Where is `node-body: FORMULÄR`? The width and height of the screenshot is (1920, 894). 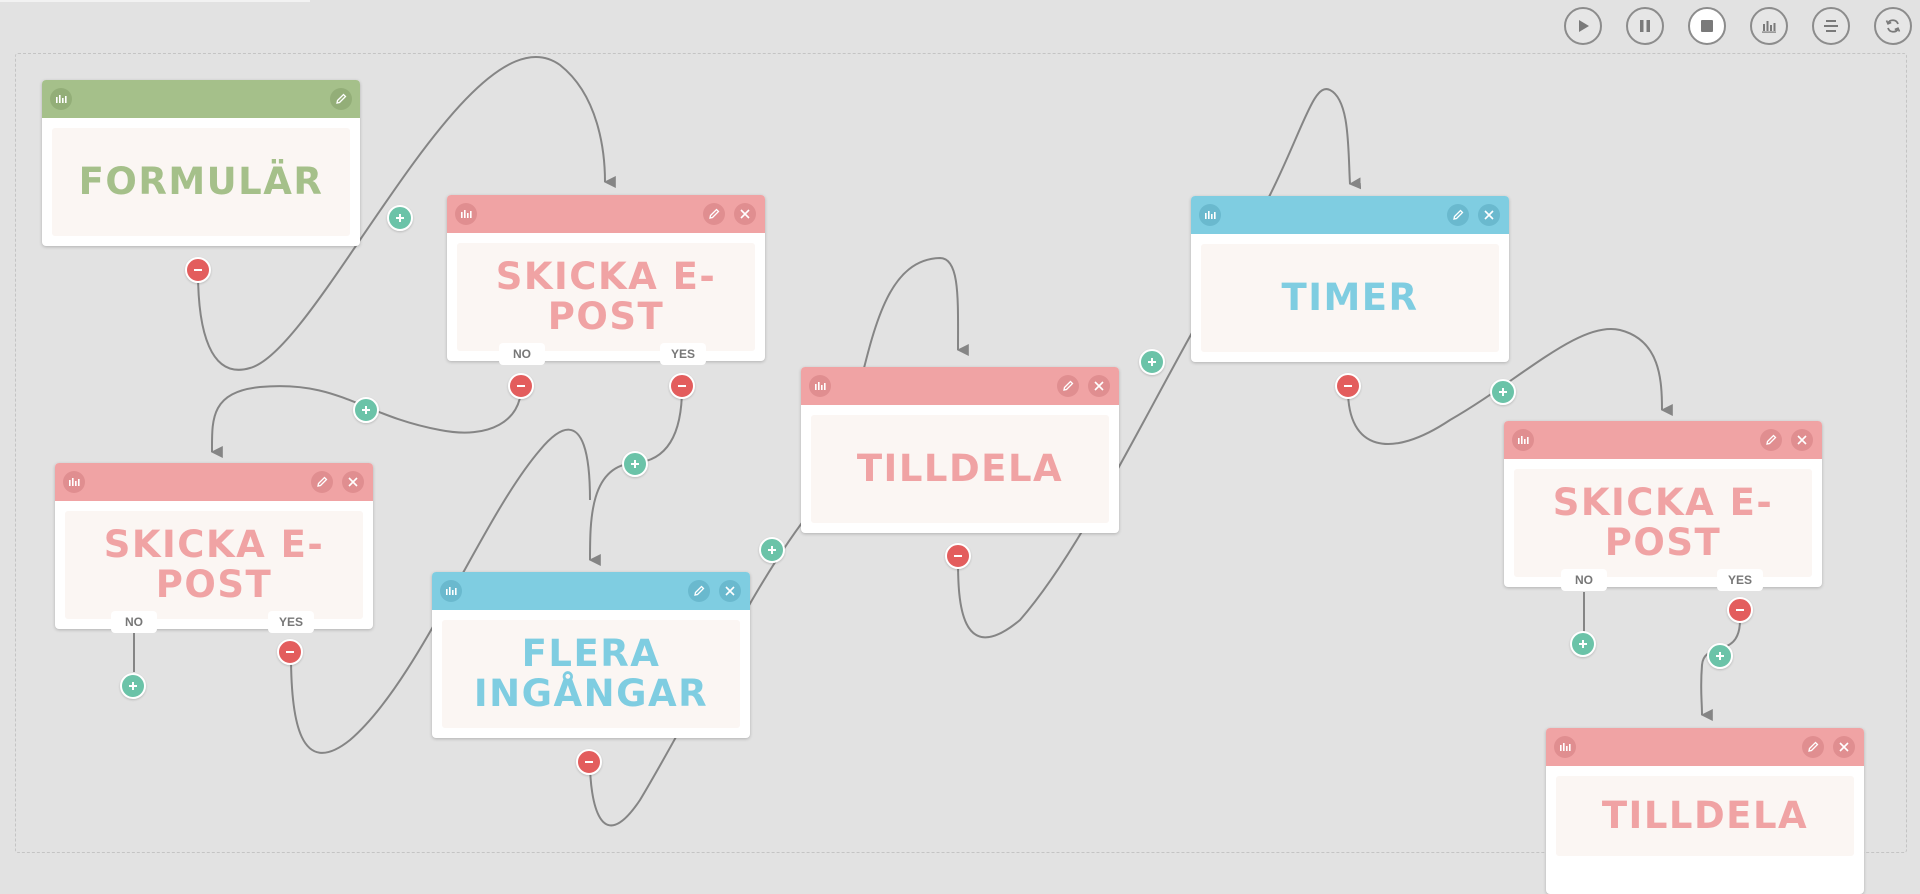
node-body: FORMULÄR is located at coordinates (201, 182).